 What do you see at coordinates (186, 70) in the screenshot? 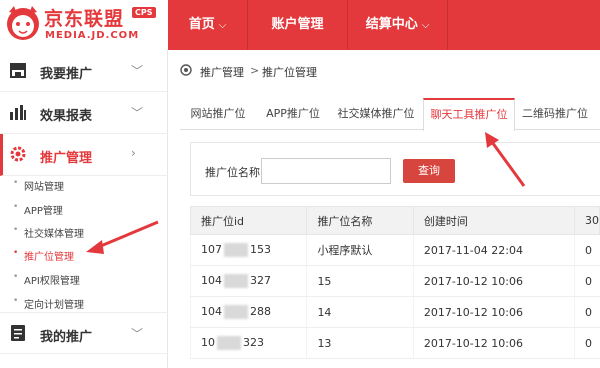
I see `location-icon` at bounding box center [186, 70].